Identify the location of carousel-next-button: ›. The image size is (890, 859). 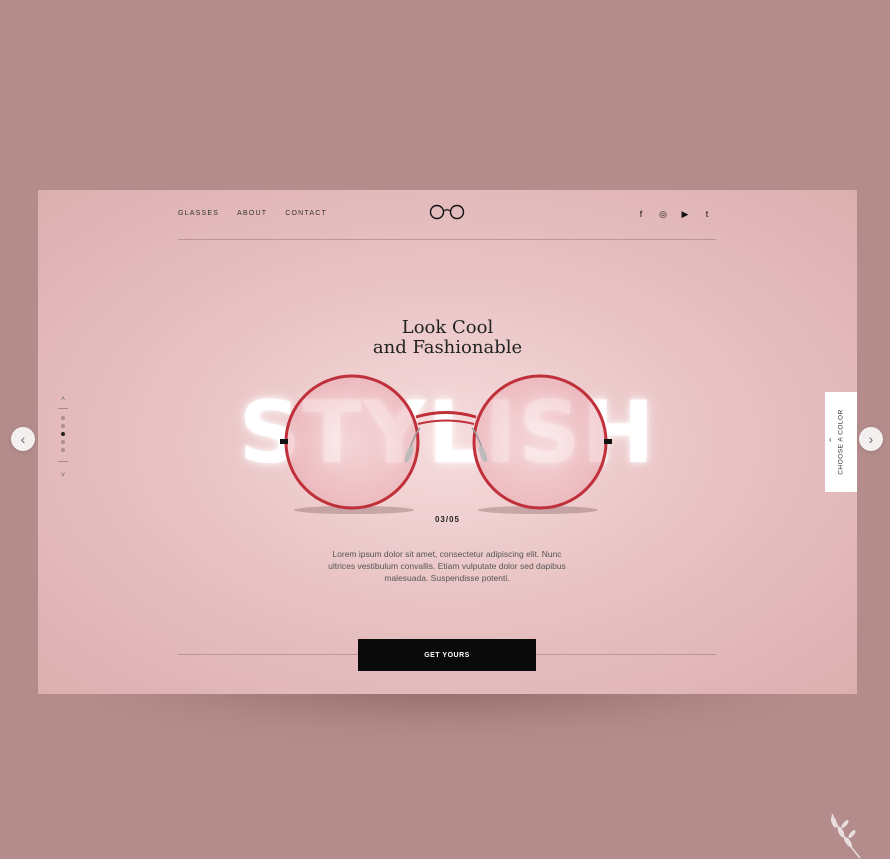
(871, 439).